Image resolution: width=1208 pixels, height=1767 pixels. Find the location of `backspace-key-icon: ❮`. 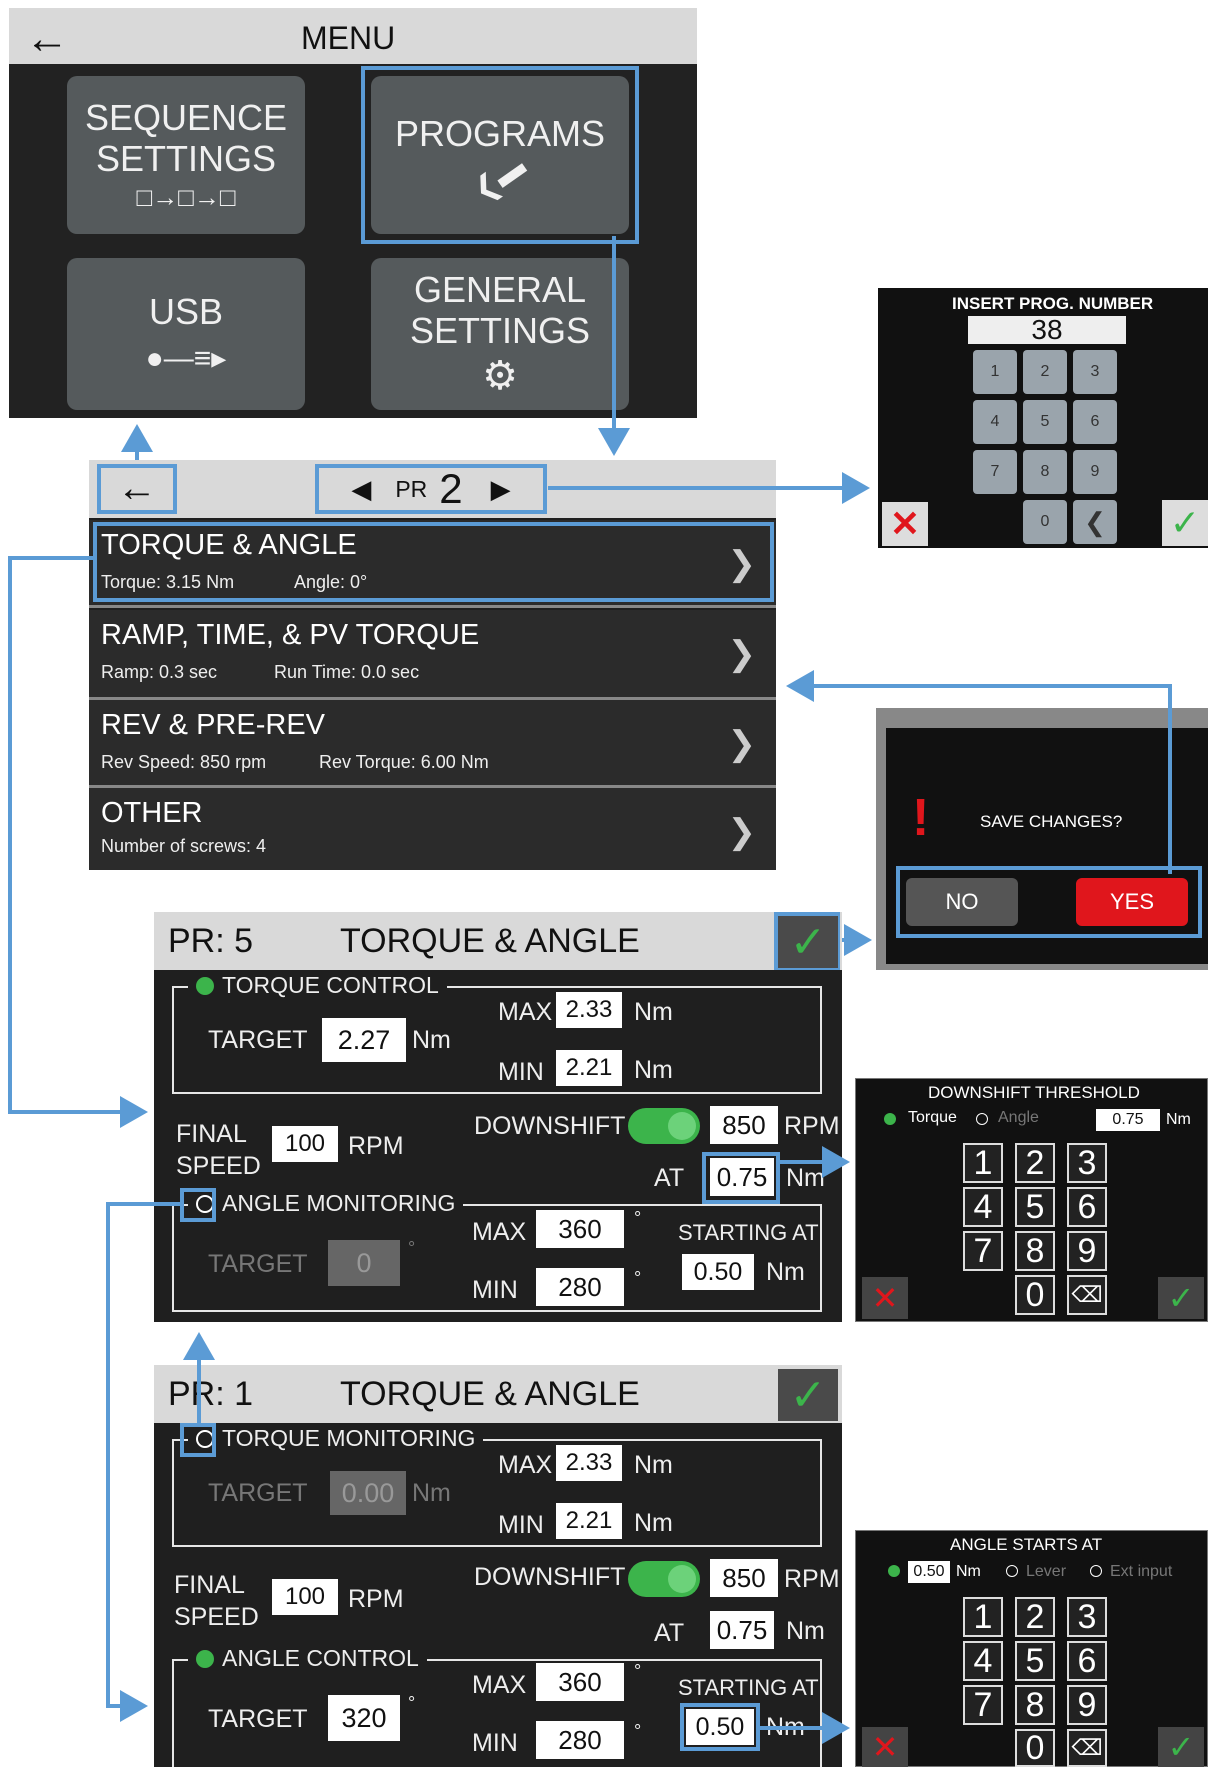

backspace-key-icon: ❮ is located at coordinates (1095, 522).